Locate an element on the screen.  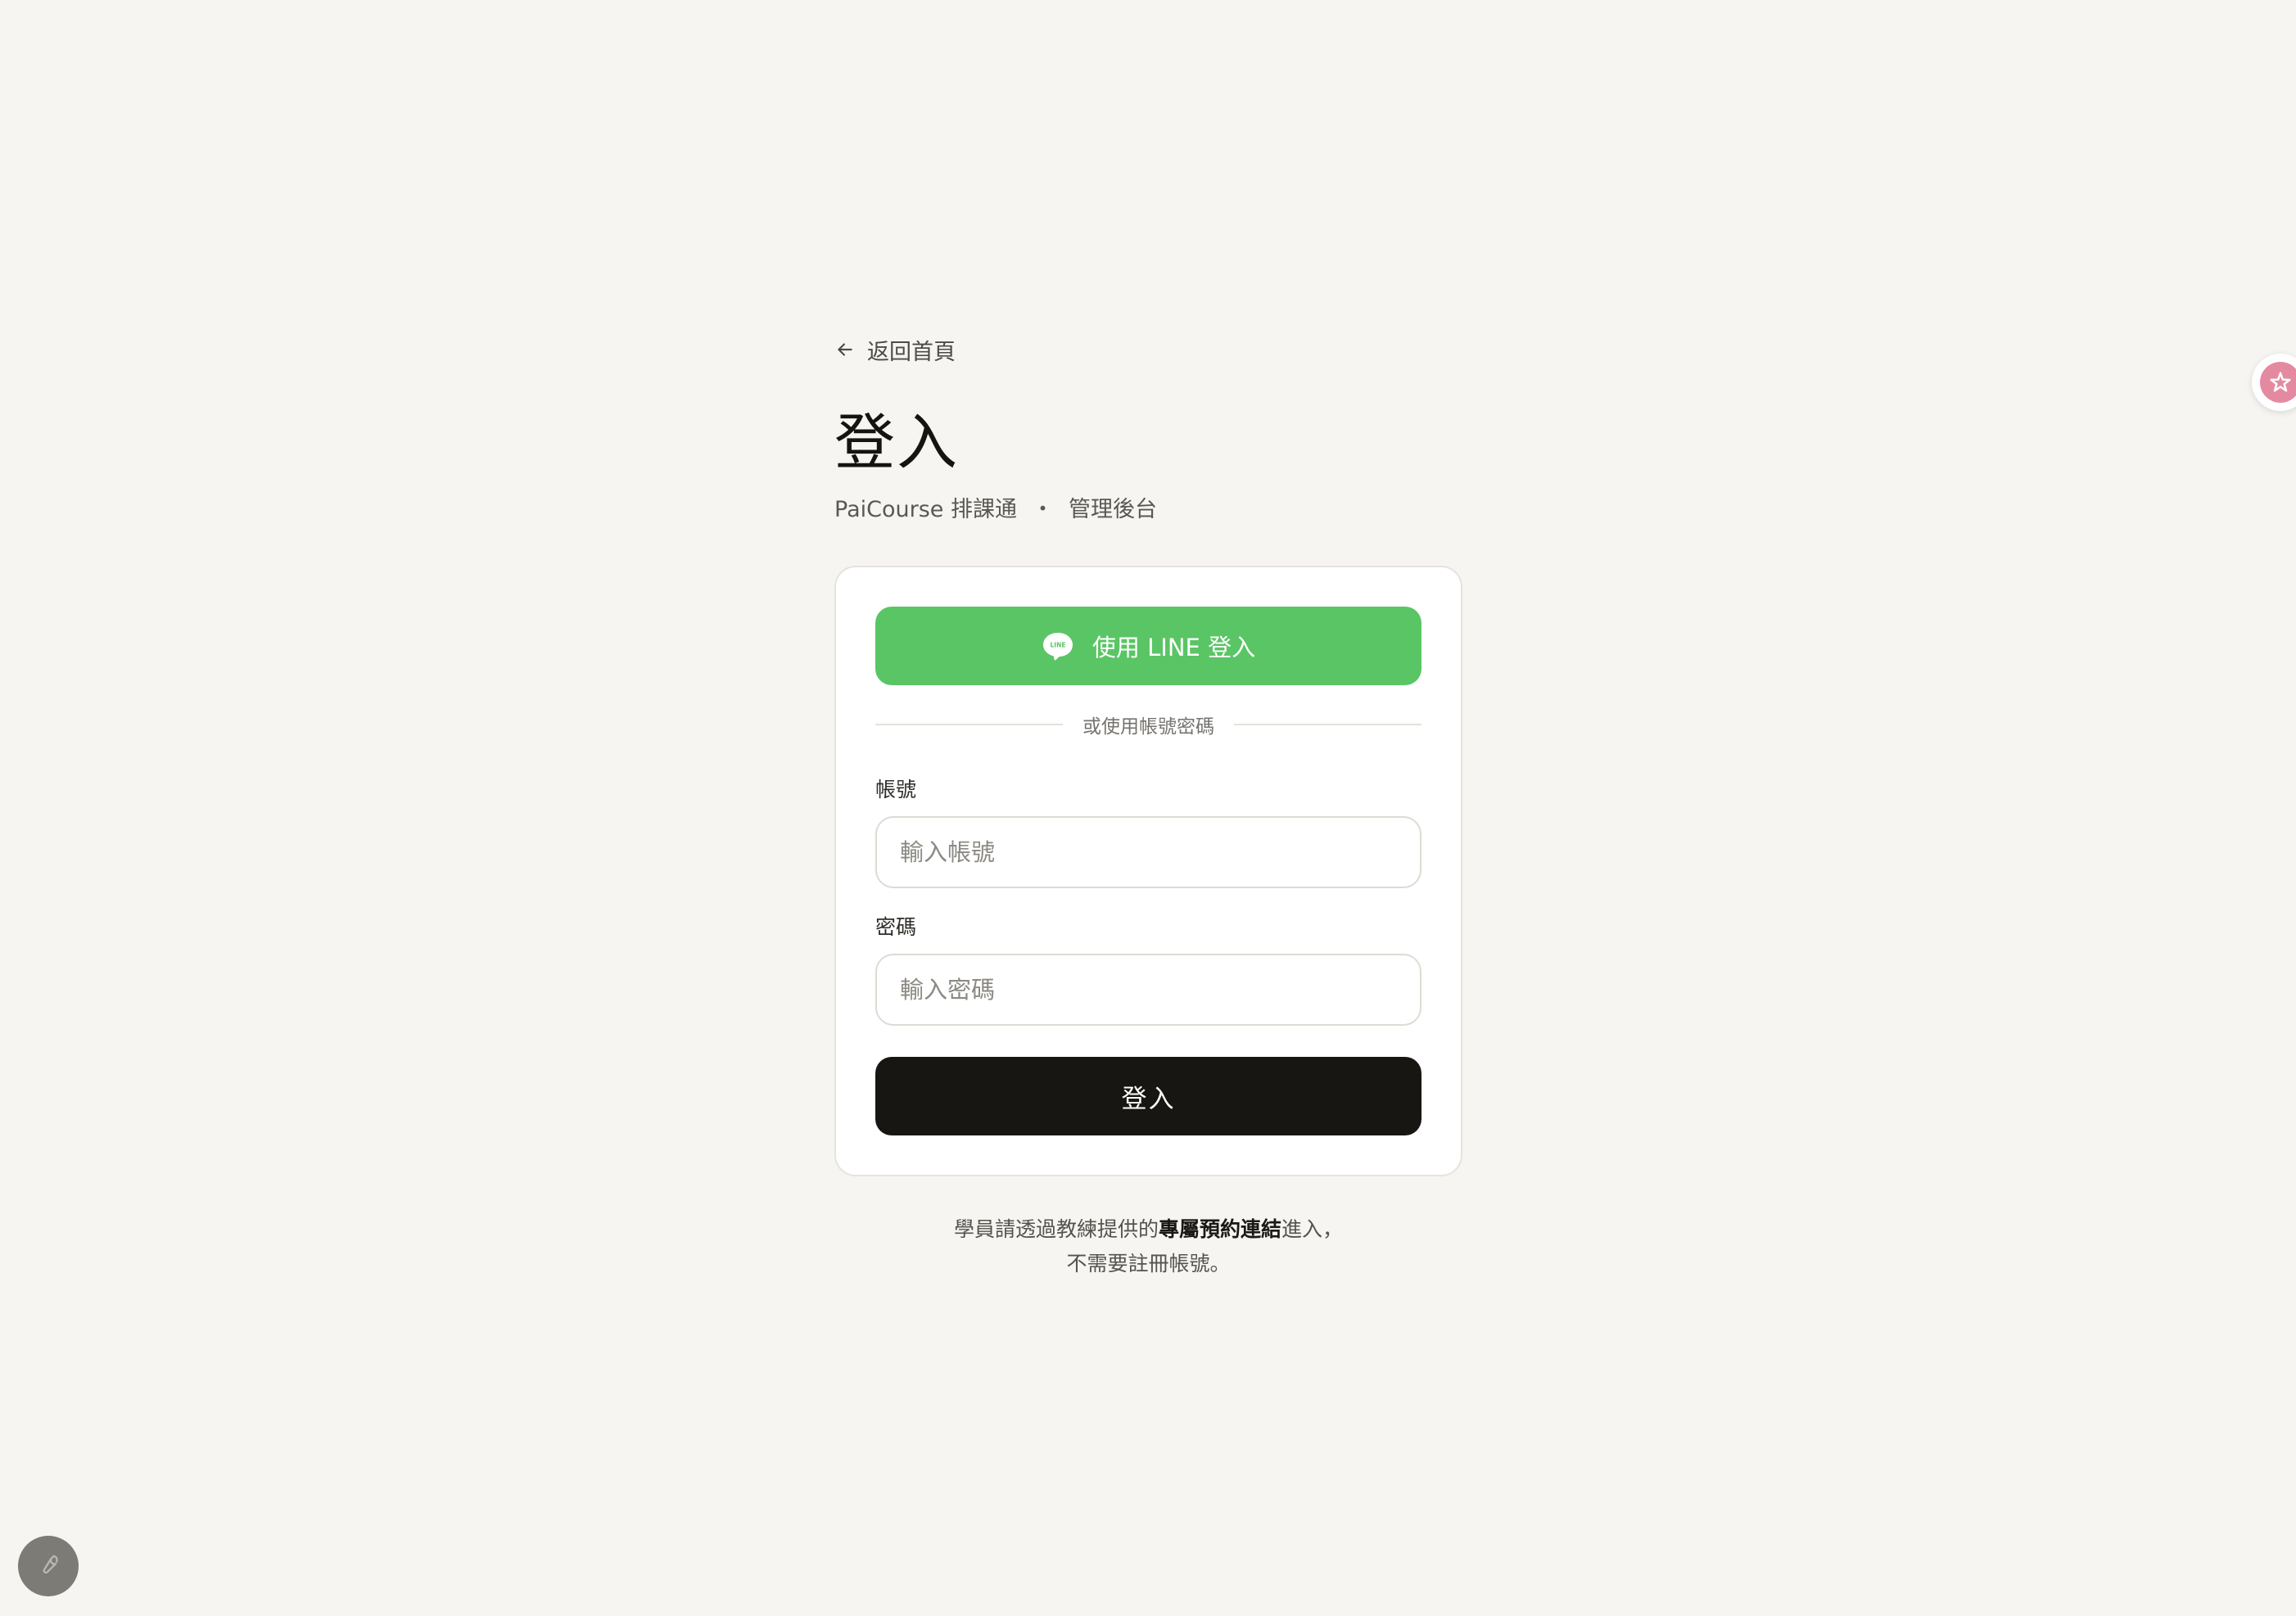
student-note-line-1: 學員請透過教練提供的專屬預約連結進入， is located at coordinates (1148, 1230).